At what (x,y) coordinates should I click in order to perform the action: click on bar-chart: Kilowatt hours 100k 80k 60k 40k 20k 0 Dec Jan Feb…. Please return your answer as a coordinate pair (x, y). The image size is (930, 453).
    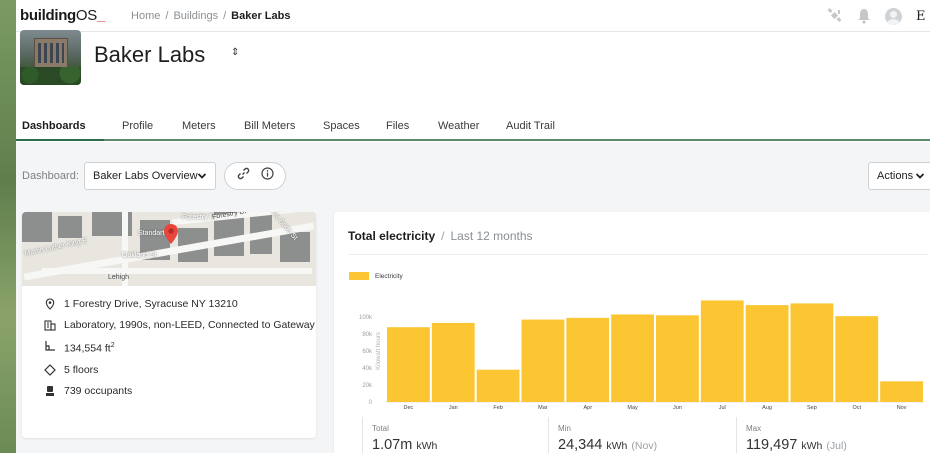
    Looking at the image, I should click on (641, 355).